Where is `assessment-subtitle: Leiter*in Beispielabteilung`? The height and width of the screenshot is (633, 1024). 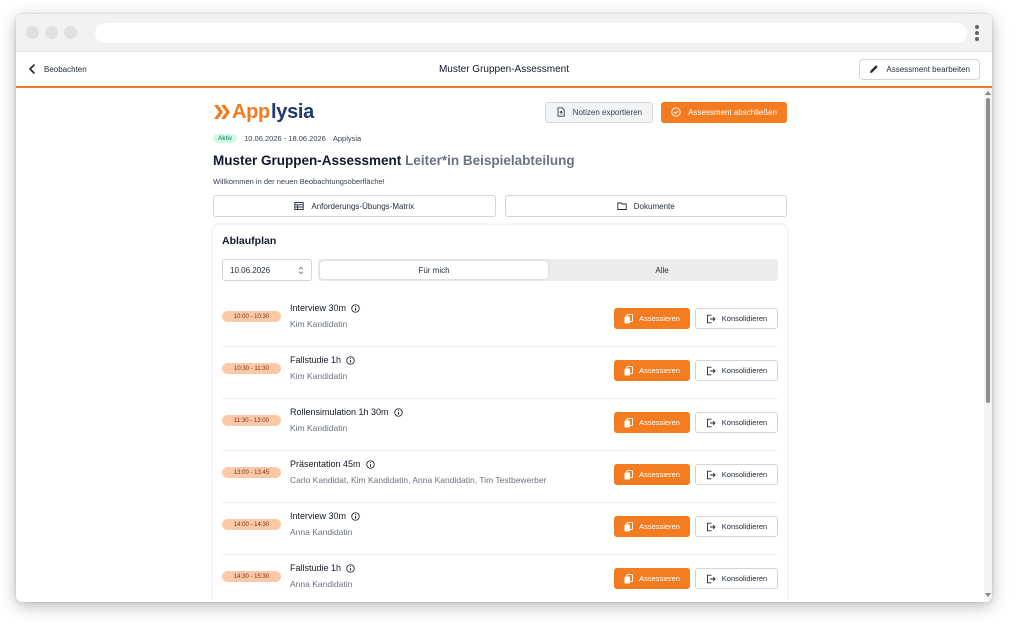
assessment-subtitle: Leiter*in Beispielabteilung is located at coordinates (490, 160).